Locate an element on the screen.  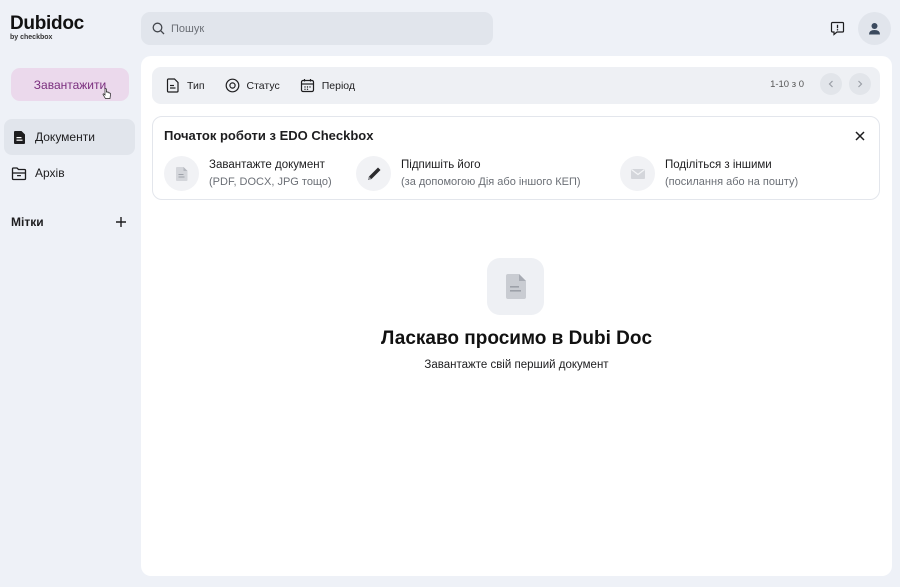
step-subtitle: (за допомогою Дія або іншого КЕП) is located at coordinates (491, 182).